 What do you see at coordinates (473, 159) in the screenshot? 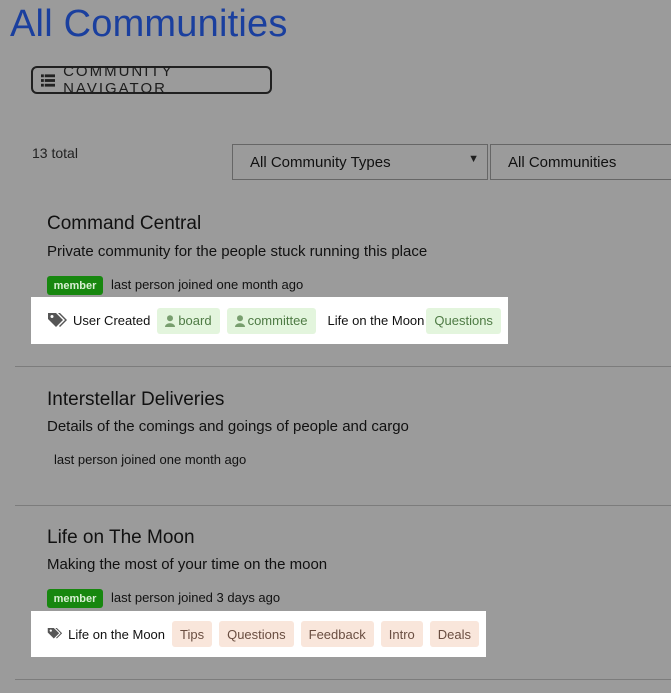
I see `chevron-down-icon: ▼` at bounding box center [473, 159].